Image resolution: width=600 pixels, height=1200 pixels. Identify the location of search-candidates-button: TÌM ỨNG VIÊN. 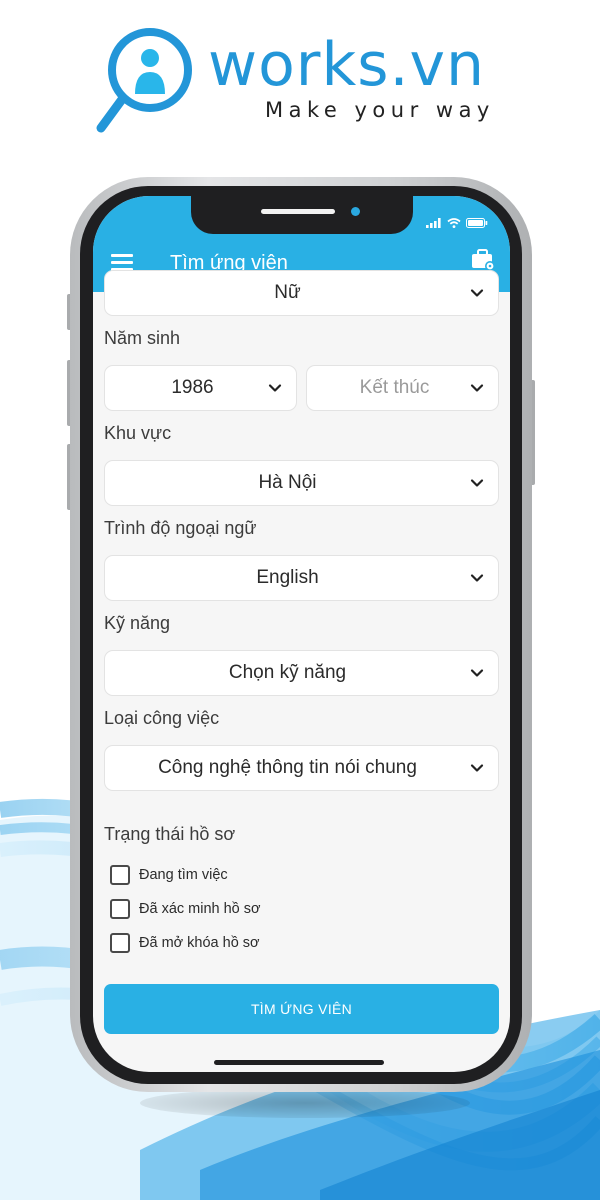
(301, 1009).